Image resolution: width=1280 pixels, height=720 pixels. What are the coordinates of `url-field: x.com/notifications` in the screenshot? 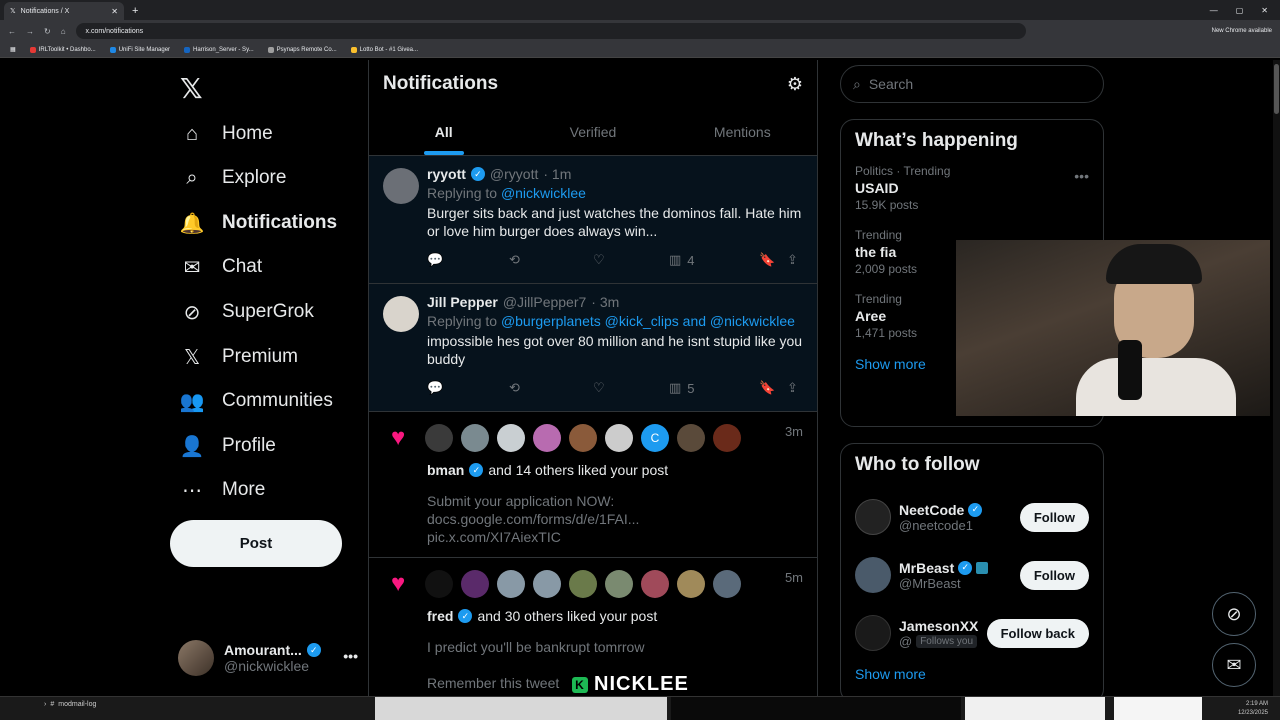 It's located at (550, 31).